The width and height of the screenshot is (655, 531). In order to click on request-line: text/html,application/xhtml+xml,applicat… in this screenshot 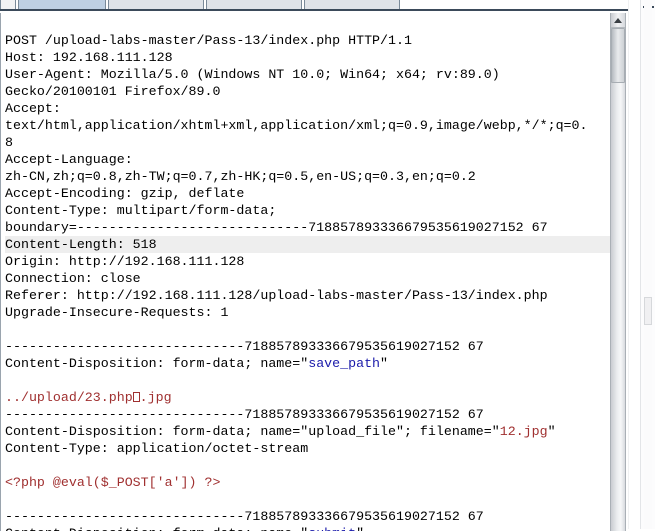, I will do `click(296, 125)`.